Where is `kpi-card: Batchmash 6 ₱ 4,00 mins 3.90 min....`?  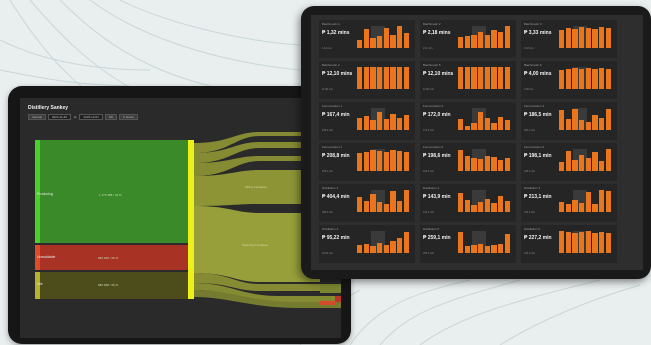 kpi-card: Batchmash 6 ₱ 4,00 mins 3.90 min.... is located at coordinates (569, 80).